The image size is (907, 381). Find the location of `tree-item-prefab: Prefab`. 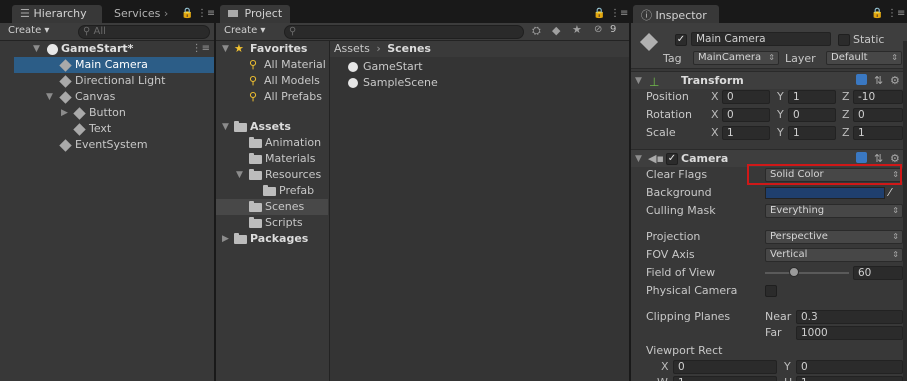

tree-item-prefab: Prefab is located at coordinates (272, 191).